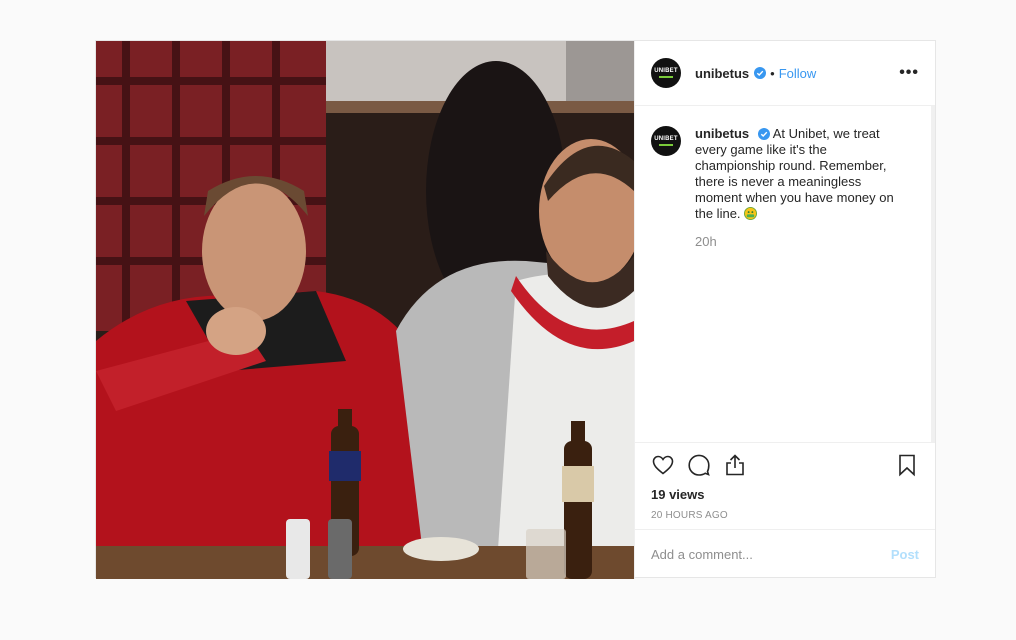  Describe the element at coordinates (663, 465) in the screenshot. I see `heart-icon` at that location.